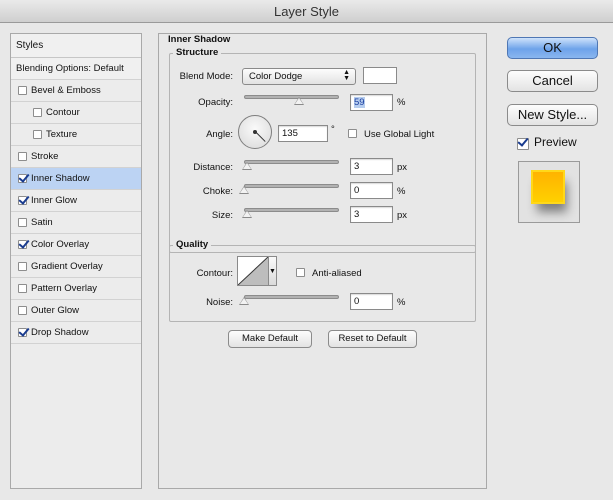  I want to click on distance-input: 3, so click(371, 166).